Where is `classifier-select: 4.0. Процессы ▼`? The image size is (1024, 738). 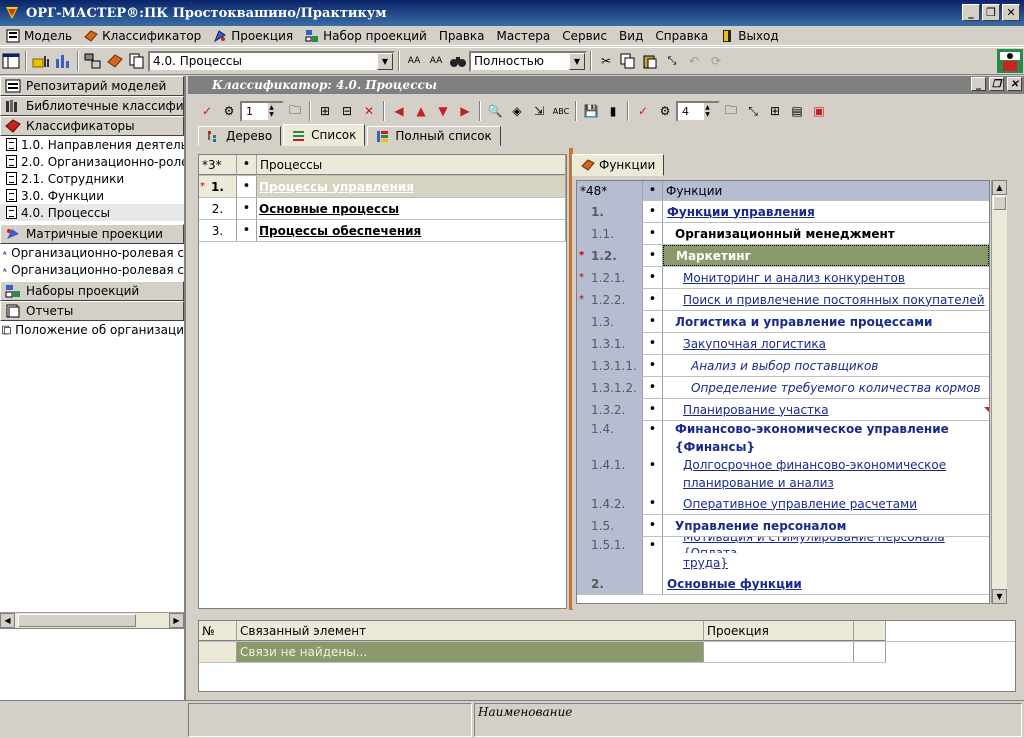
classifier-select: 4.0. Процессы ▼ is located at coordinates (271, 61).